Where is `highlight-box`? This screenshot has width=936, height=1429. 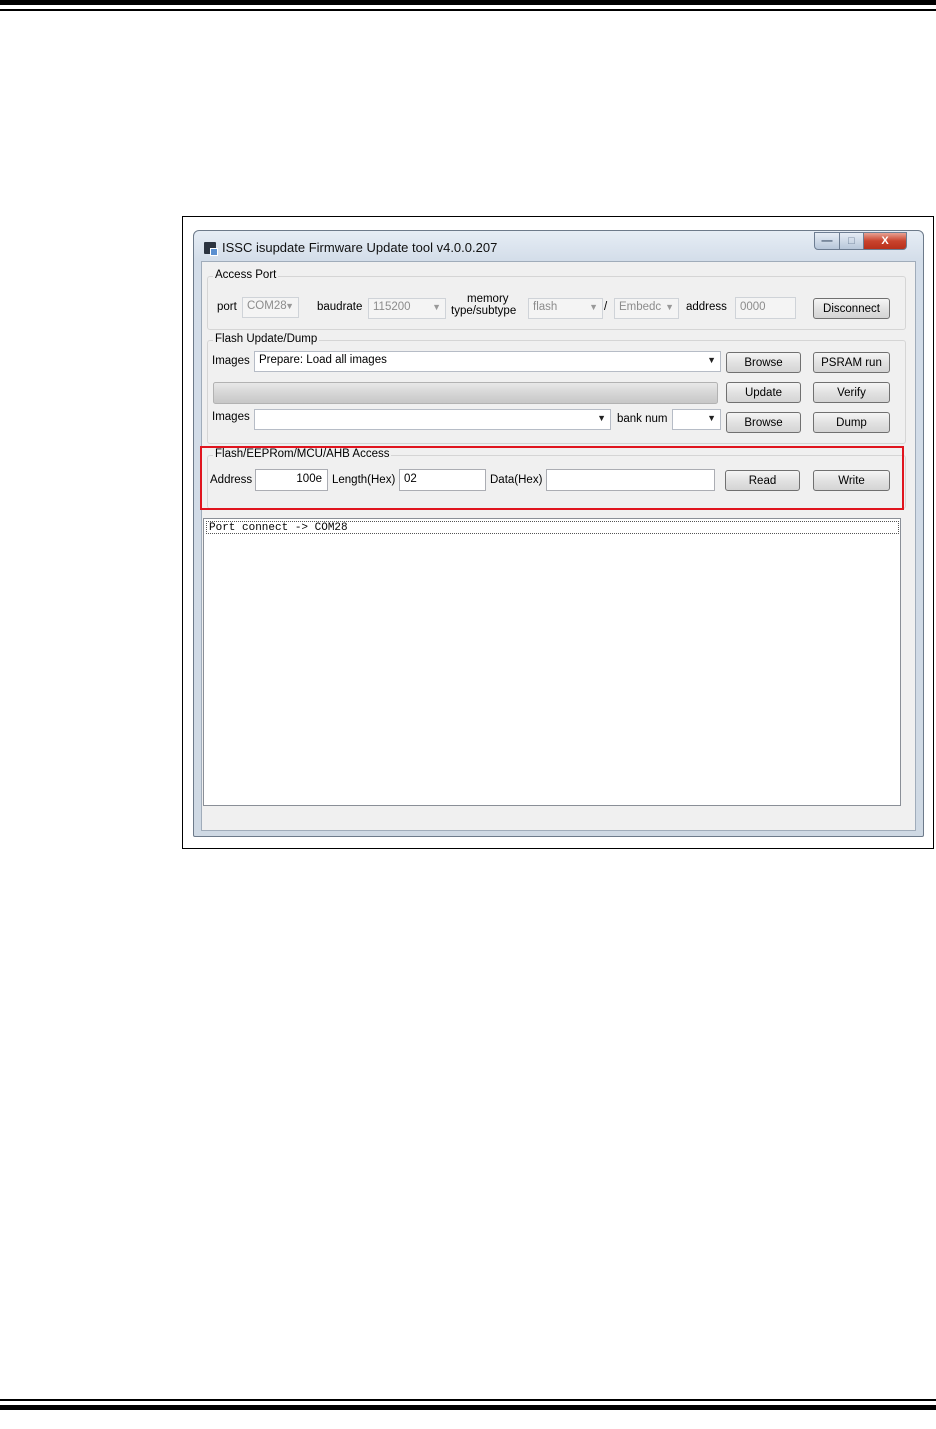
highlight-box is located at coordinates (552, 478).